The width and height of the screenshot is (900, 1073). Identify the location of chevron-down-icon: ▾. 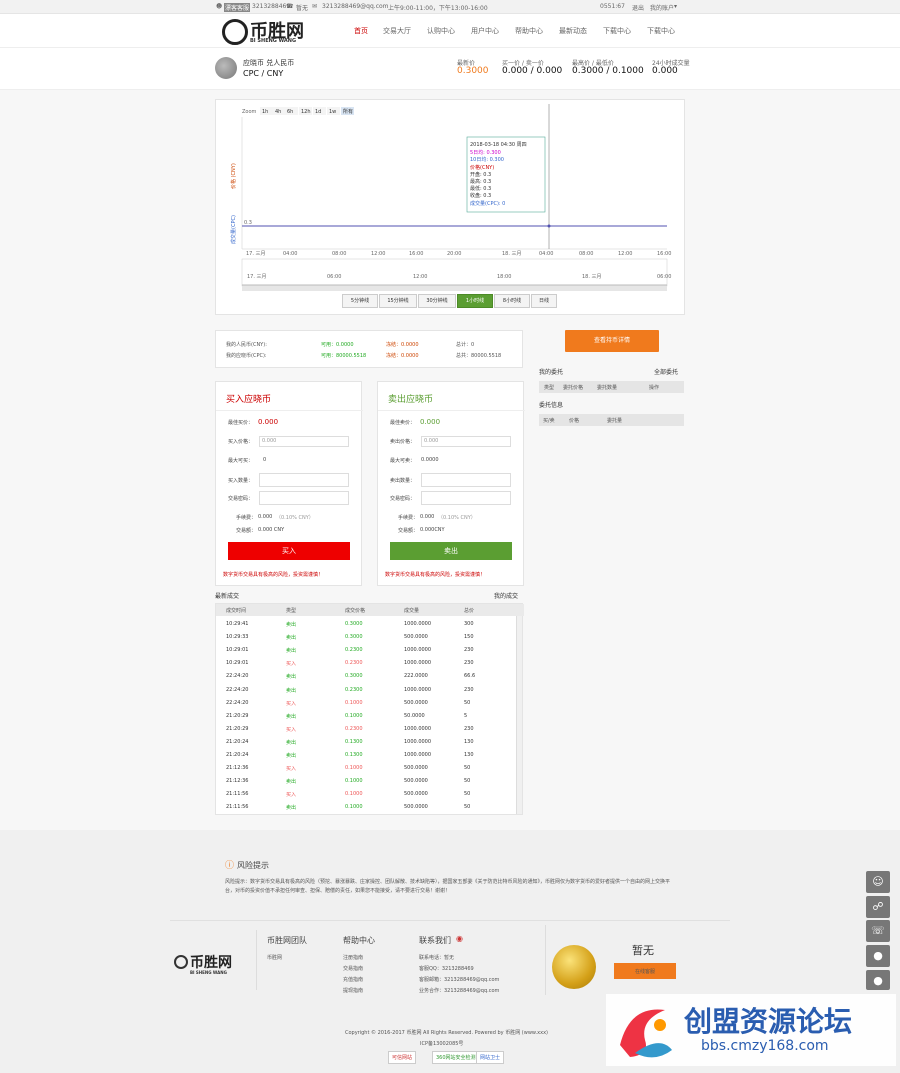
(675, 6).